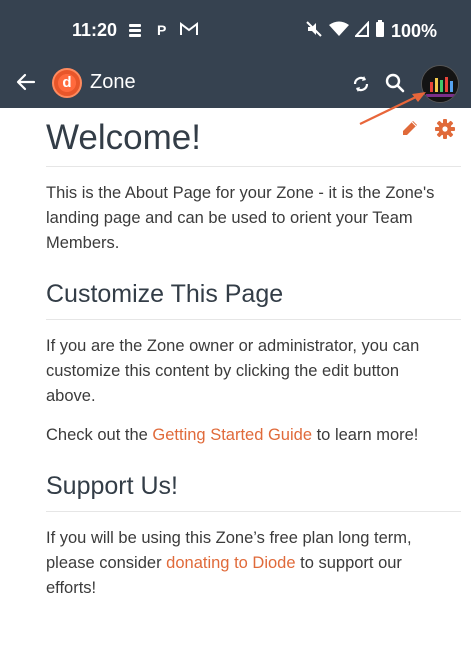 The height and width of the screenshot is (657, 471). What do you see at coordinates (113, 82) in the screenshot?
I see `app-title: Zone` at bounding box center [113, 82].